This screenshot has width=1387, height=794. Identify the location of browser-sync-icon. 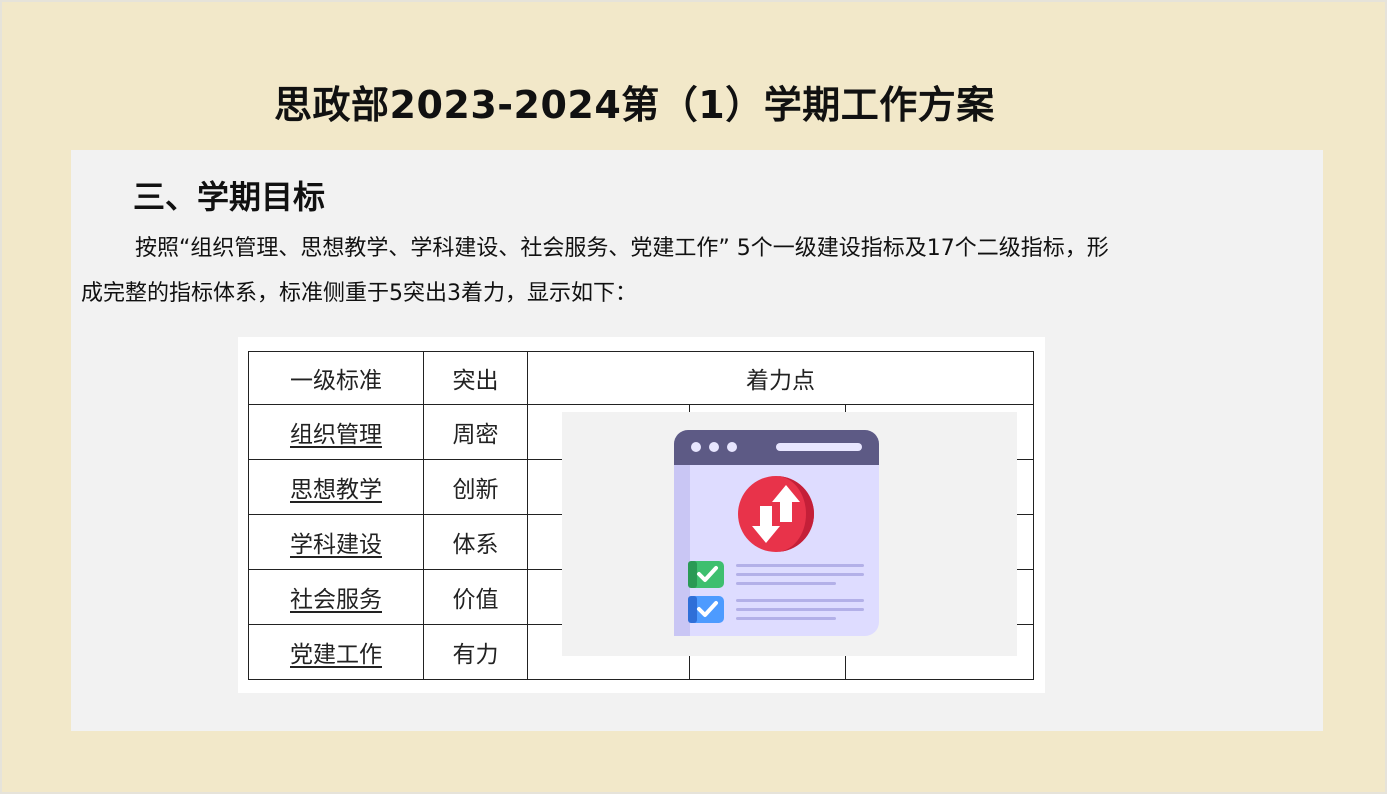
(789, 534).